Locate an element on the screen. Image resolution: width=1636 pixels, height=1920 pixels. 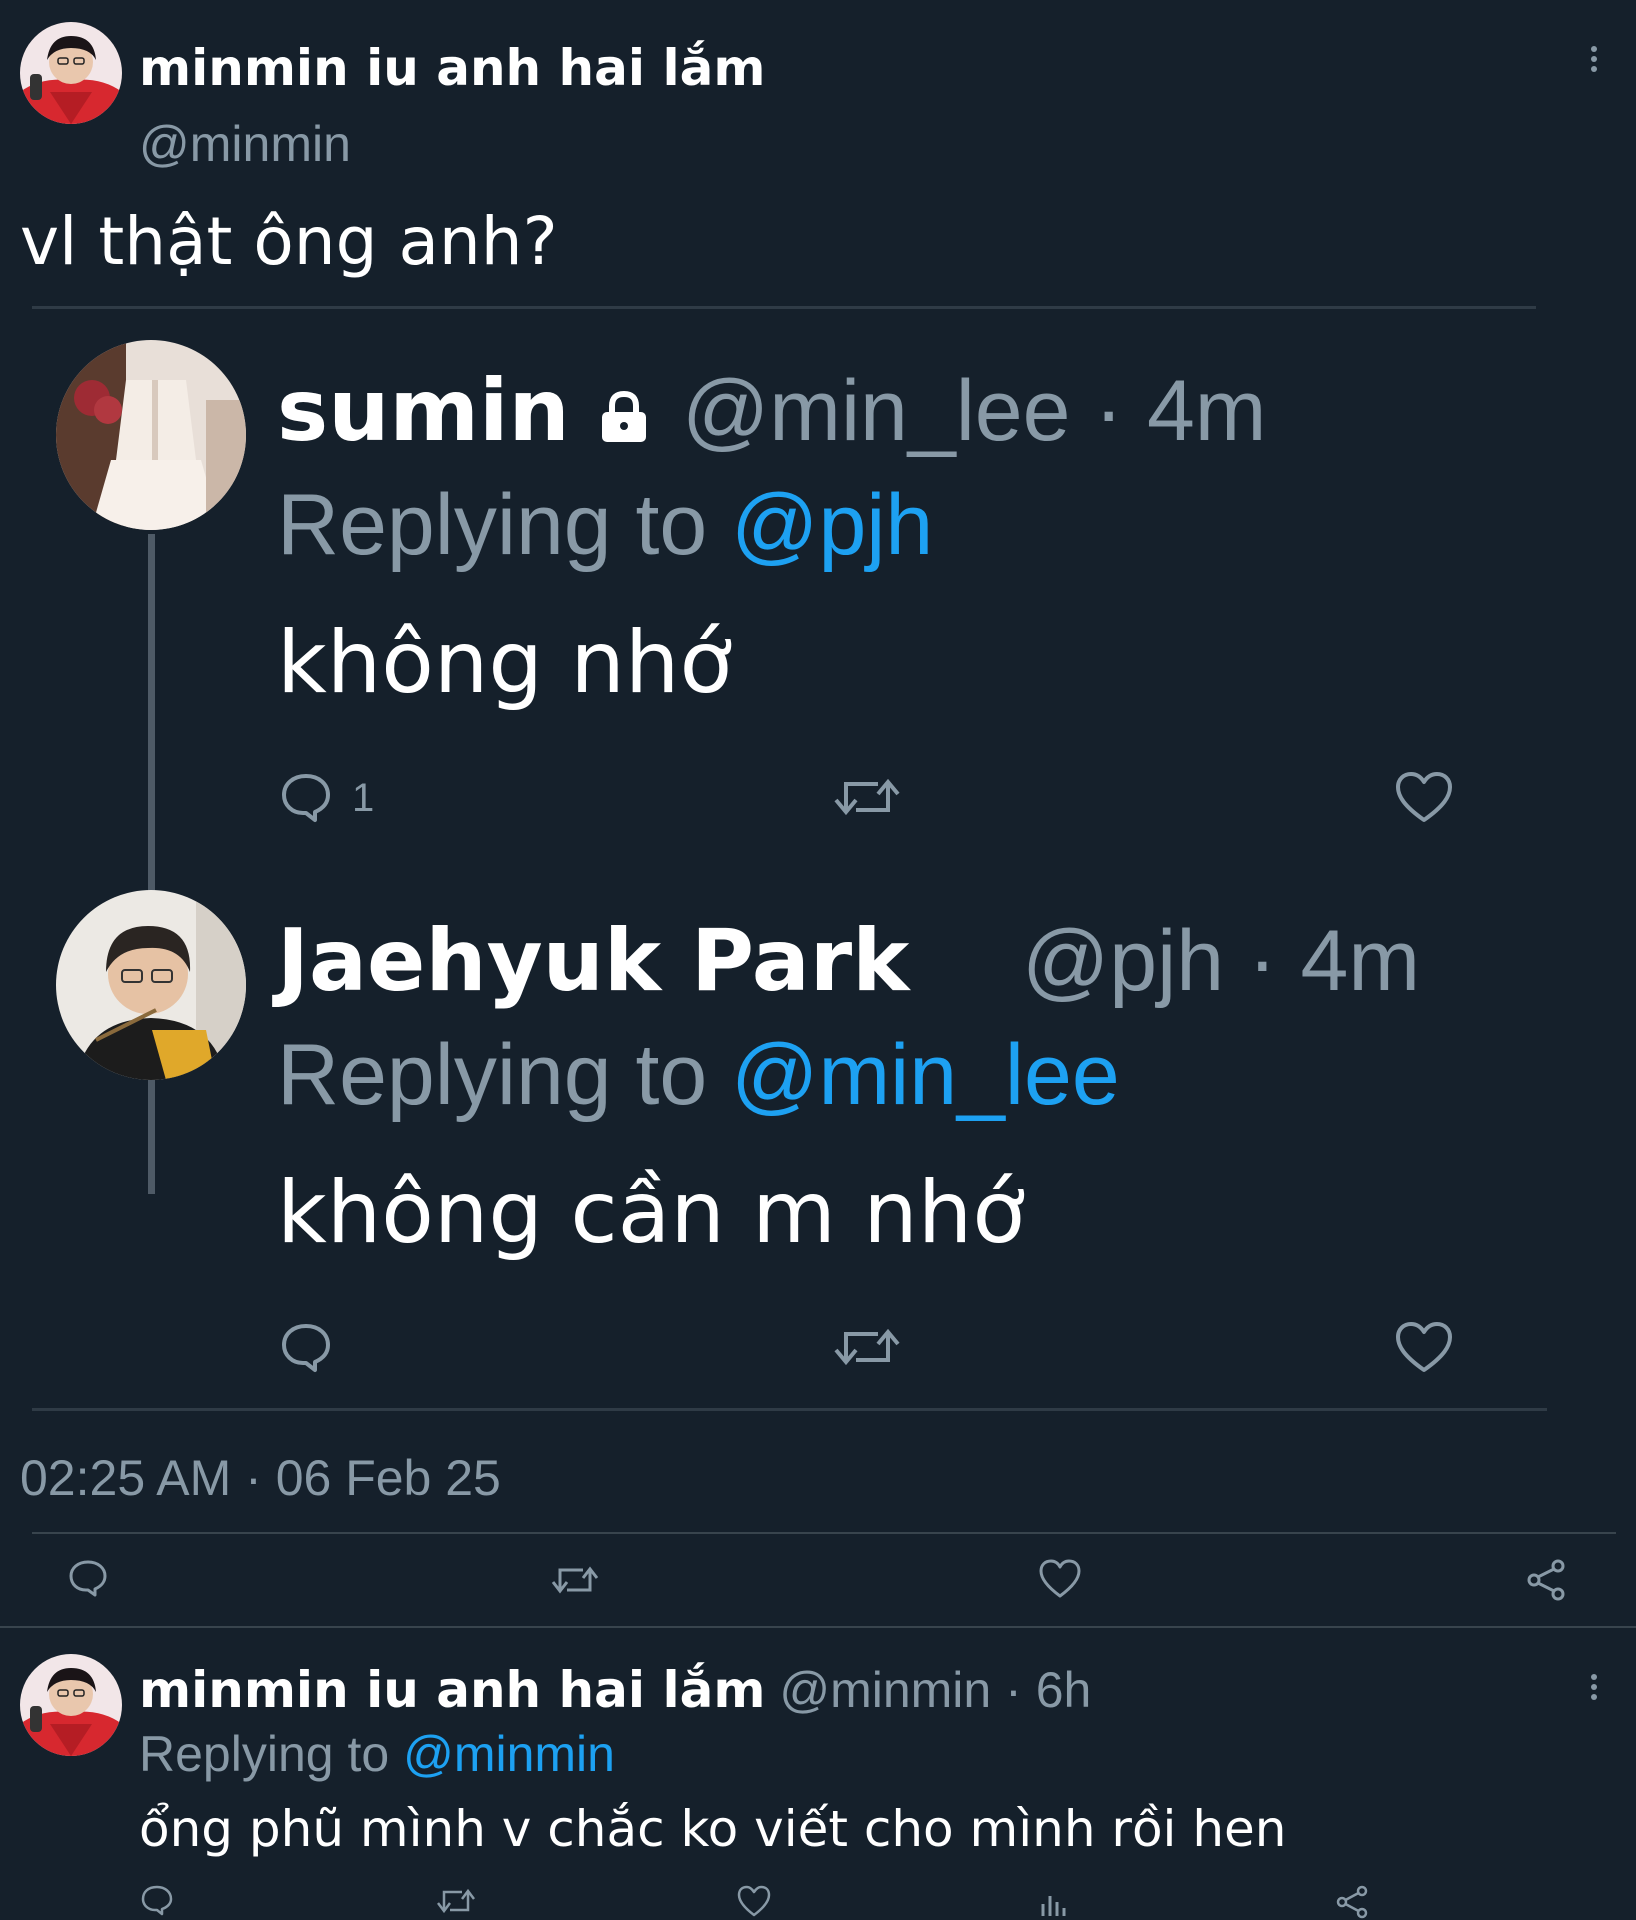
sumin-tweet-text: không nhớ is located at coordinates (504, 663).